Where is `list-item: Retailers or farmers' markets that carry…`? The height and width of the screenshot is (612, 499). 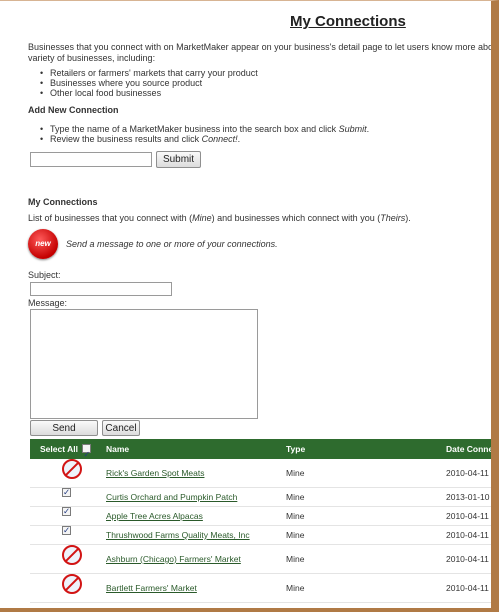 list-item: Retailers or farmers' markets that carry… is located at coordinates (144, 73).